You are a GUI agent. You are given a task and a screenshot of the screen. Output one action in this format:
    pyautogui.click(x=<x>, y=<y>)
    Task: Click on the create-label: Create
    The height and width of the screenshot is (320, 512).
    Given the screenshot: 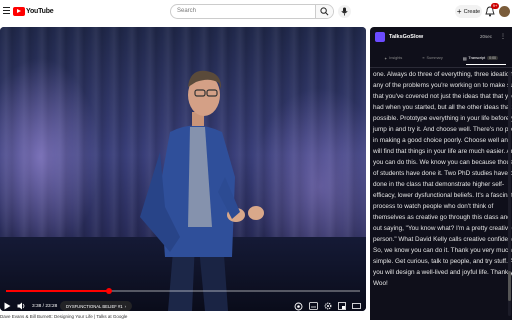 What is the action you would take?
    pyautogui.click(x=472, y=11)
    